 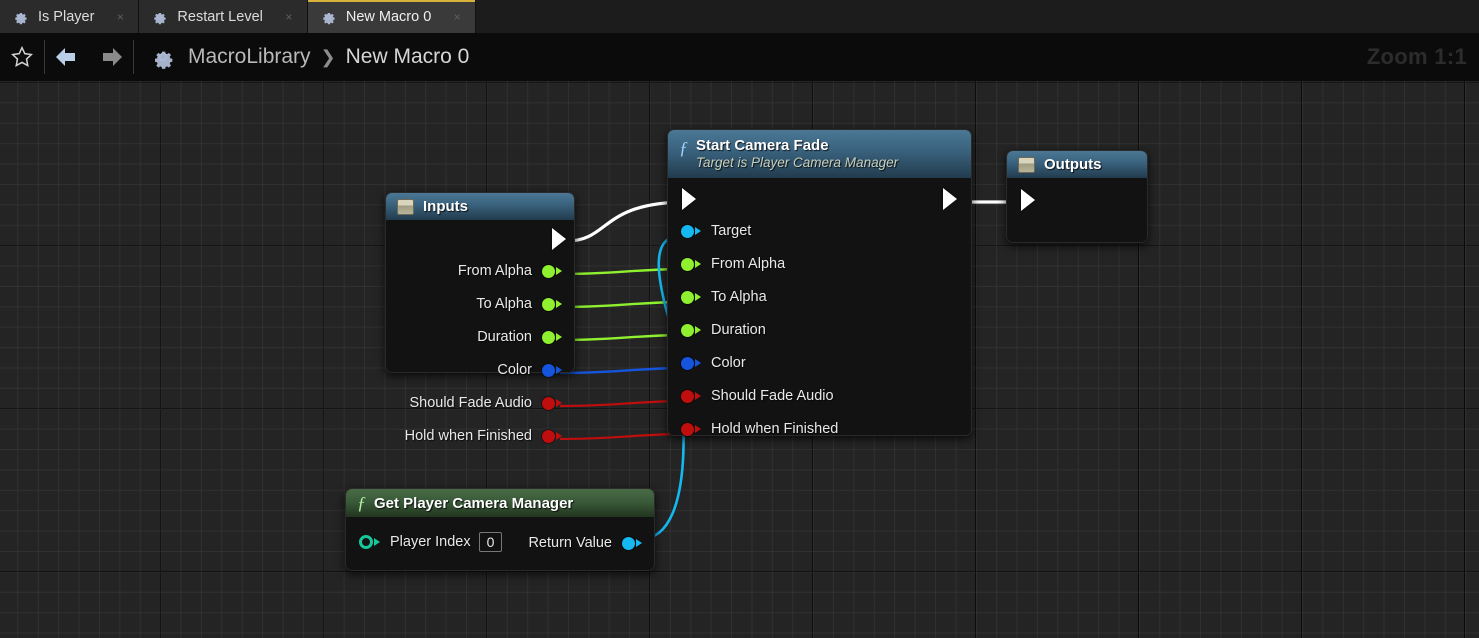 I want to click on tab-is-player: Is Player ×, so click(x=70, y=16).